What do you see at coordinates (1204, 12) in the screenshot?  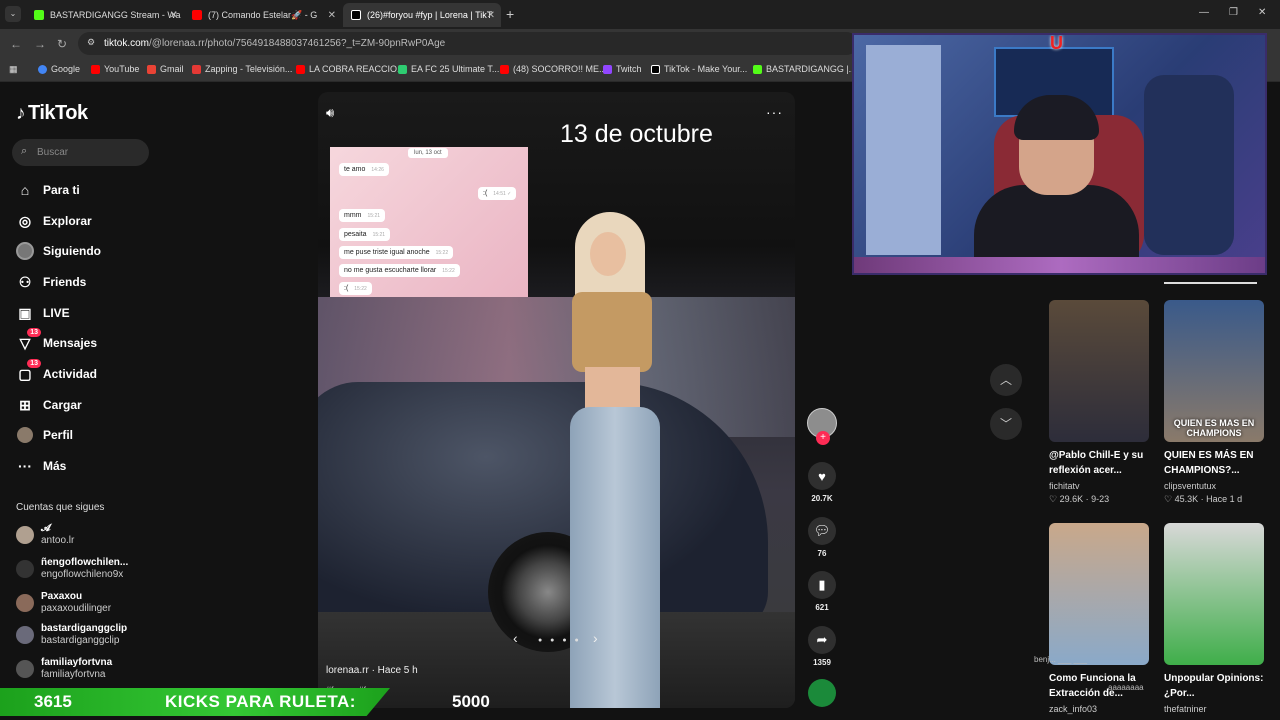 I see `minimize-icon: —` at bounding box center [1204, 12].